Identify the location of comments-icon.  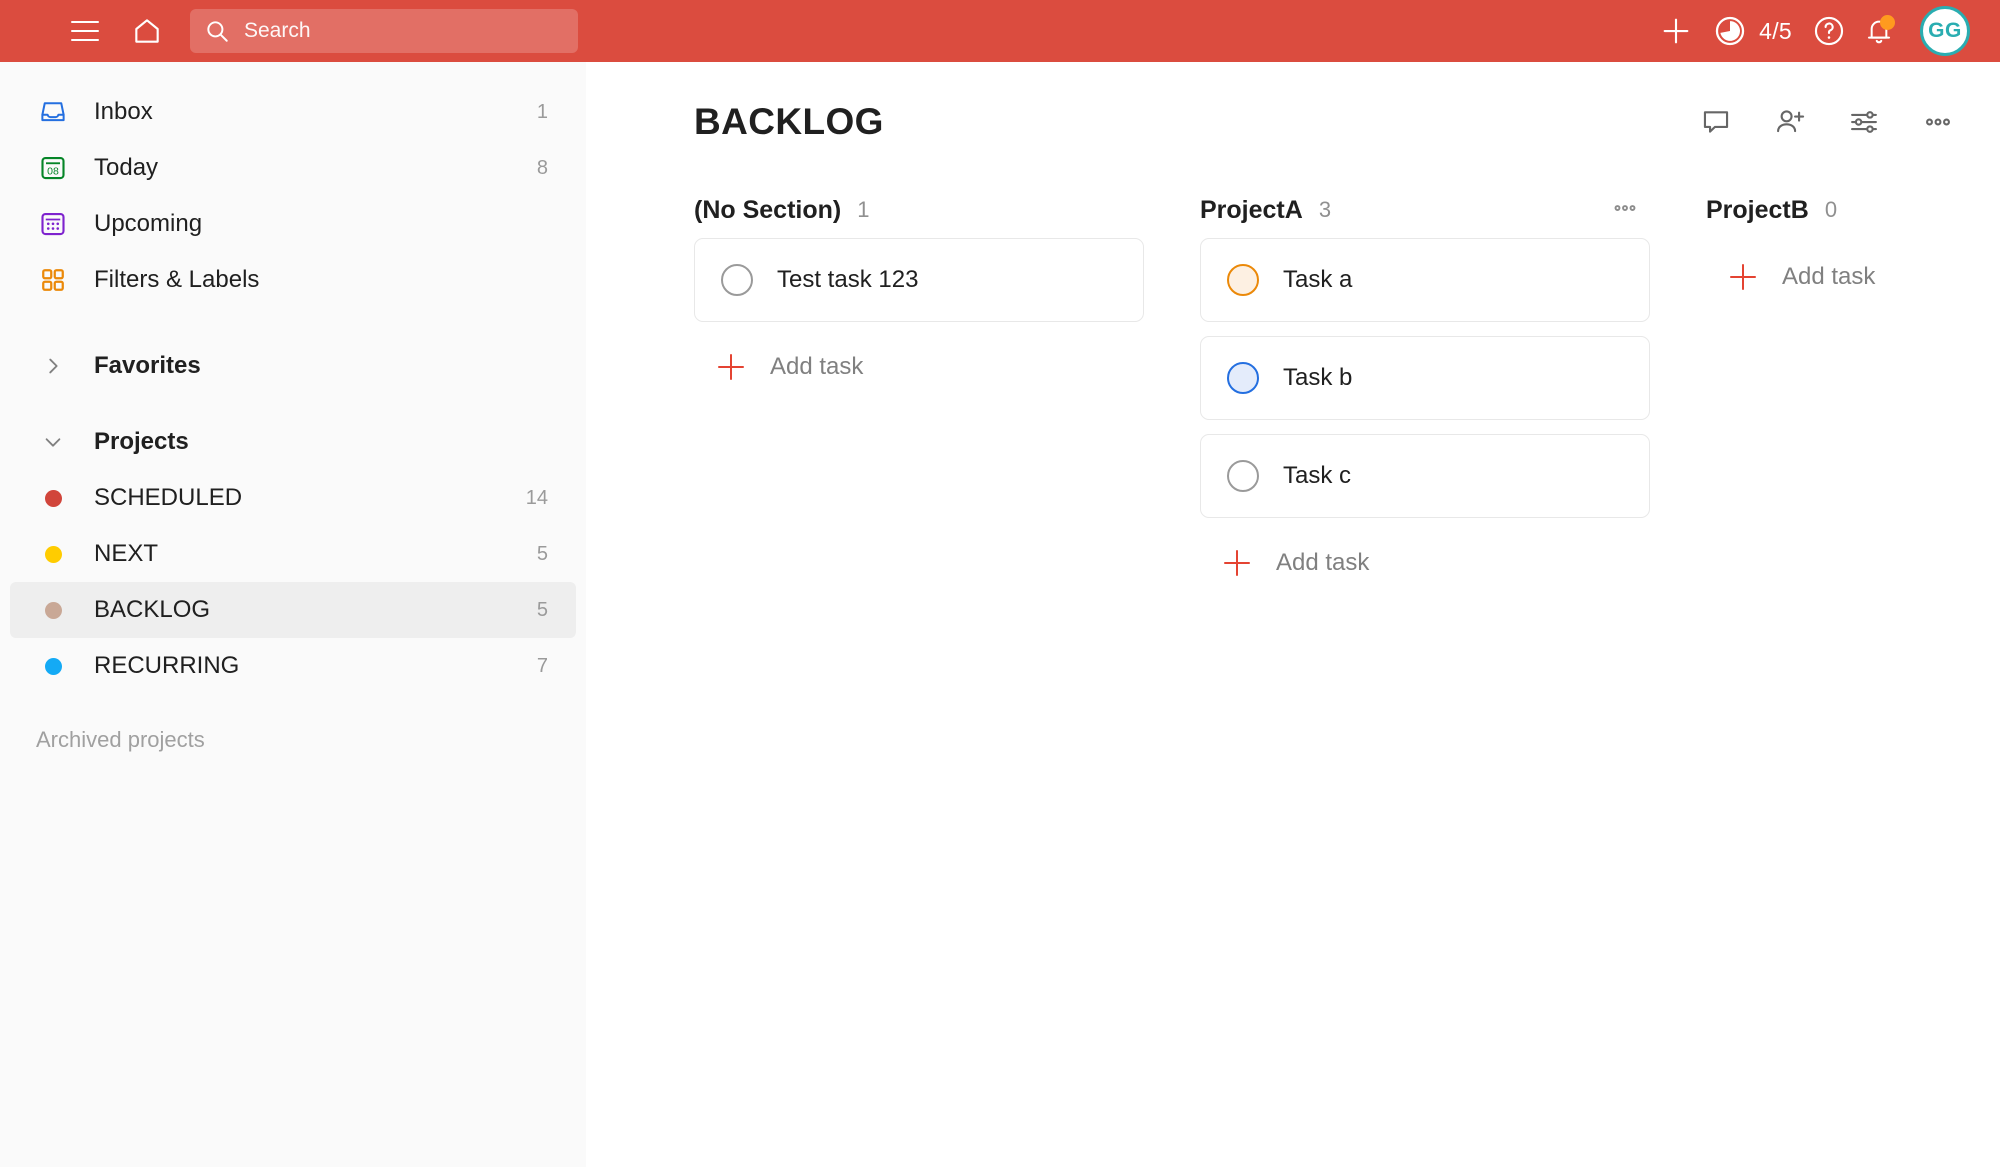
(1716, 122).